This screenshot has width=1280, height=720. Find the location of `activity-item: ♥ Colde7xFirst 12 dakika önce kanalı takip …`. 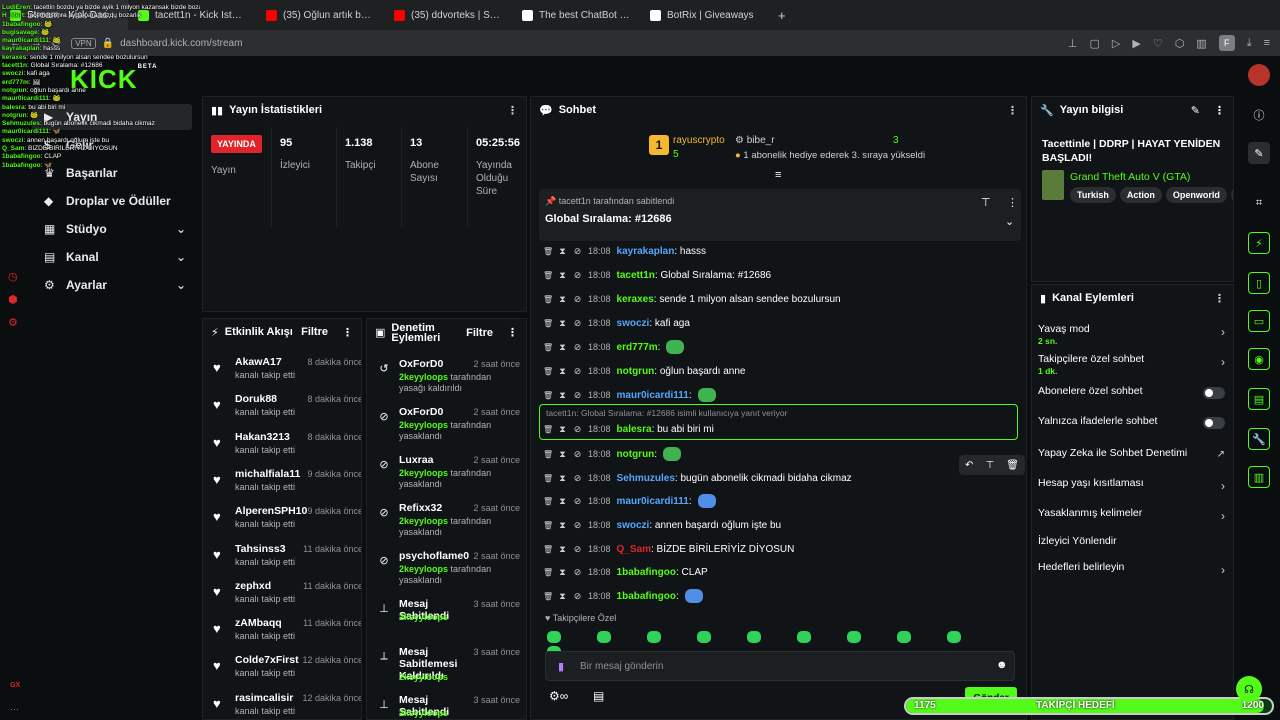

activity-item: ♥ Colde7xFirst 12 dakika önce kanalı takip … is located at coordinates (282, 669).